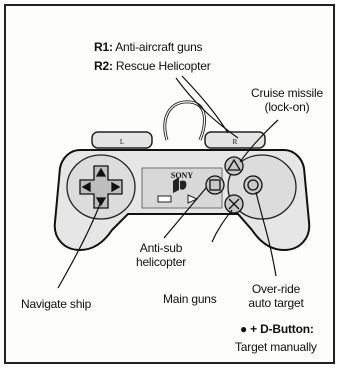 The height and width of the screenshot is (370, 341). What do you see at coordinates (182, 175) in the screenshot?
I see `brand-logo: SONY` at bounding box center [182, 175].